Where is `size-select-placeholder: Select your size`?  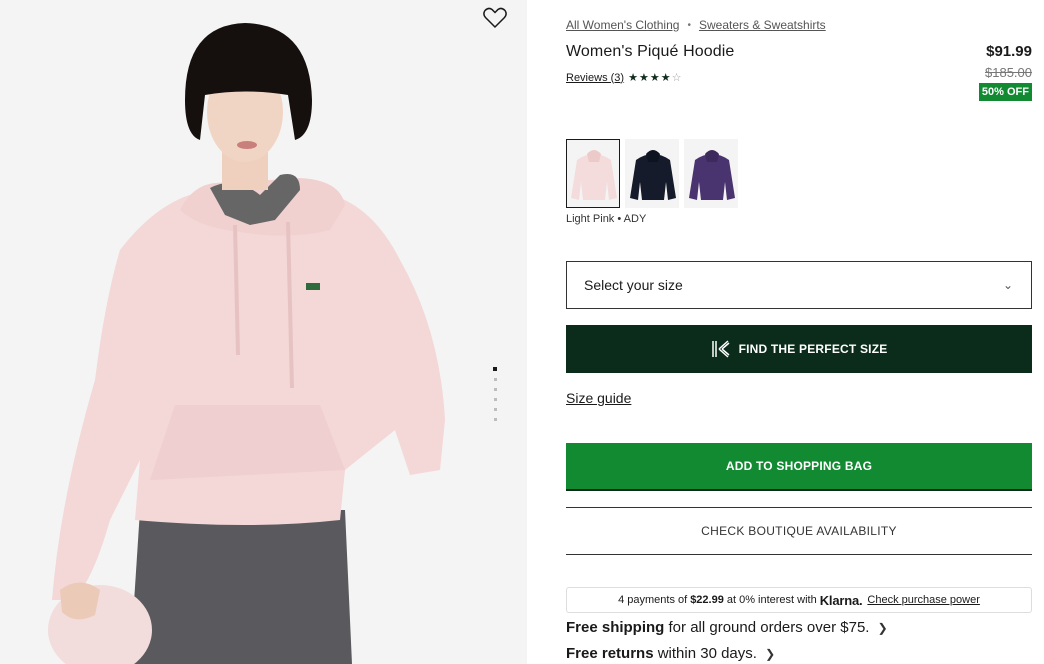 size-select-placeholder: Select your size is located at coordinates (633, 285).